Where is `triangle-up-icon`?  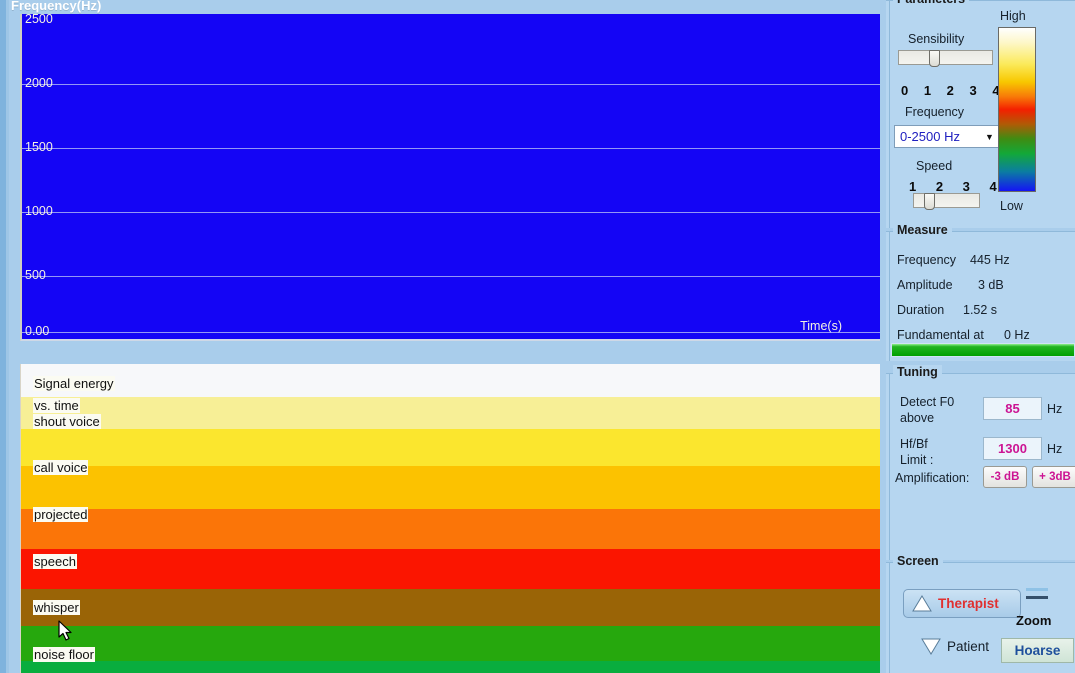 triangle-up-icon is located at coordinates (922, 603).